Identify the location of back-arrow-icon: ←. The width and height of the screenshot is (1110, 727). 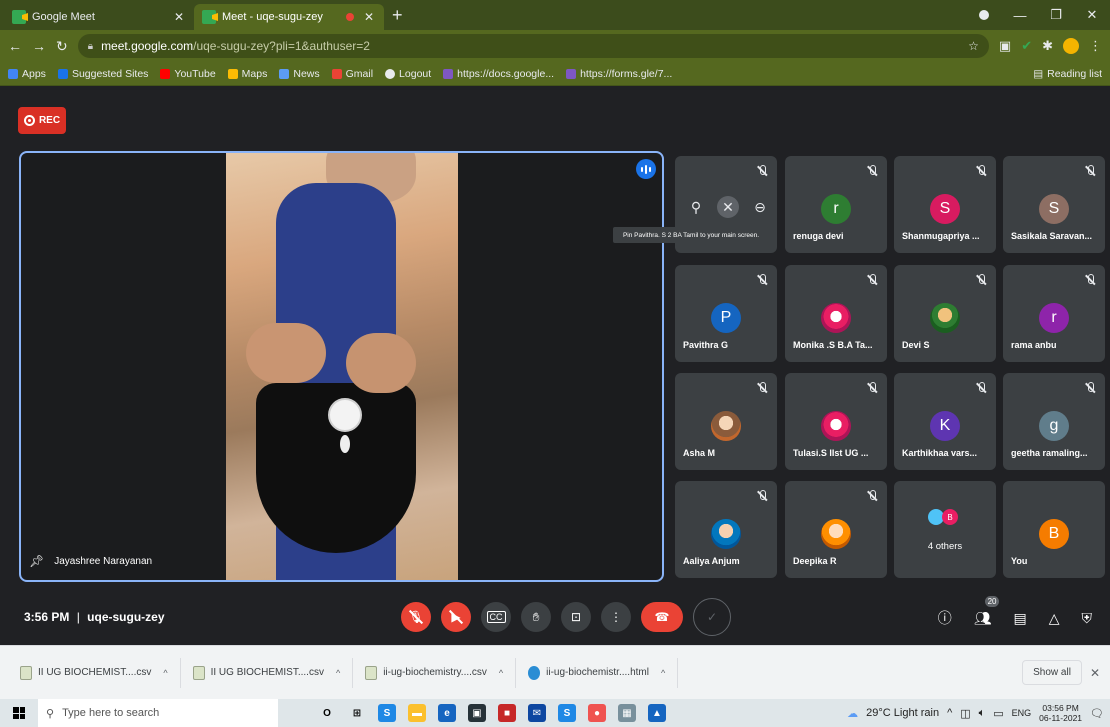
(15, 46).